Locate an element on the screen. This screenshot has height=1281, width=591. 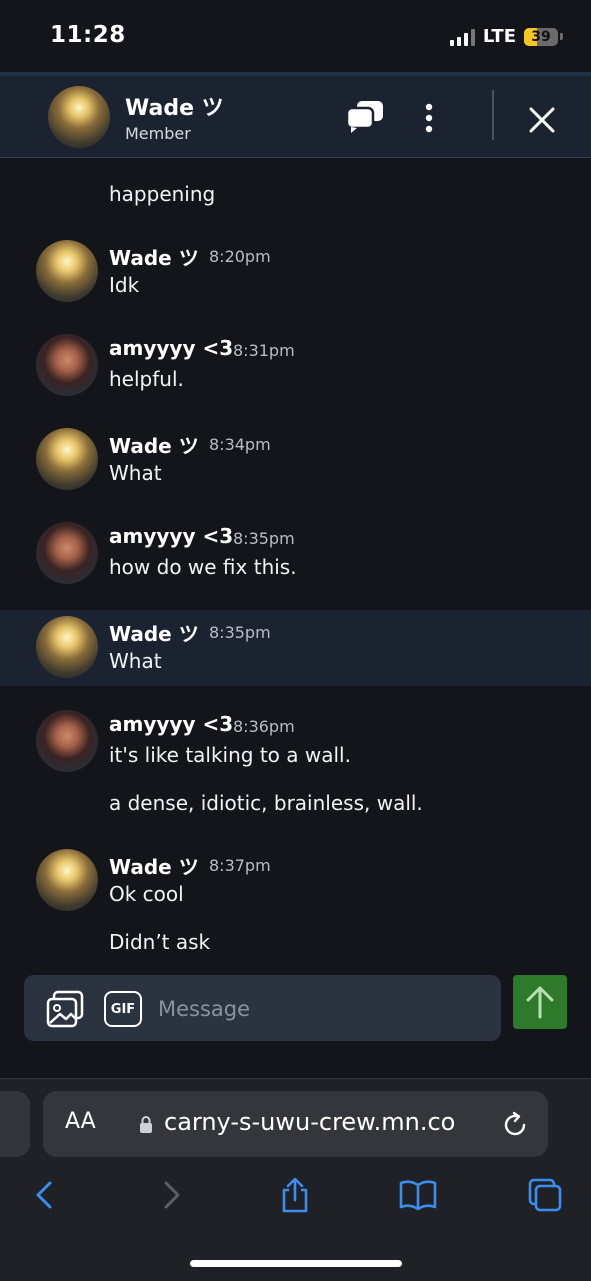
network-label: LTE is located at coordinates (499, 36).